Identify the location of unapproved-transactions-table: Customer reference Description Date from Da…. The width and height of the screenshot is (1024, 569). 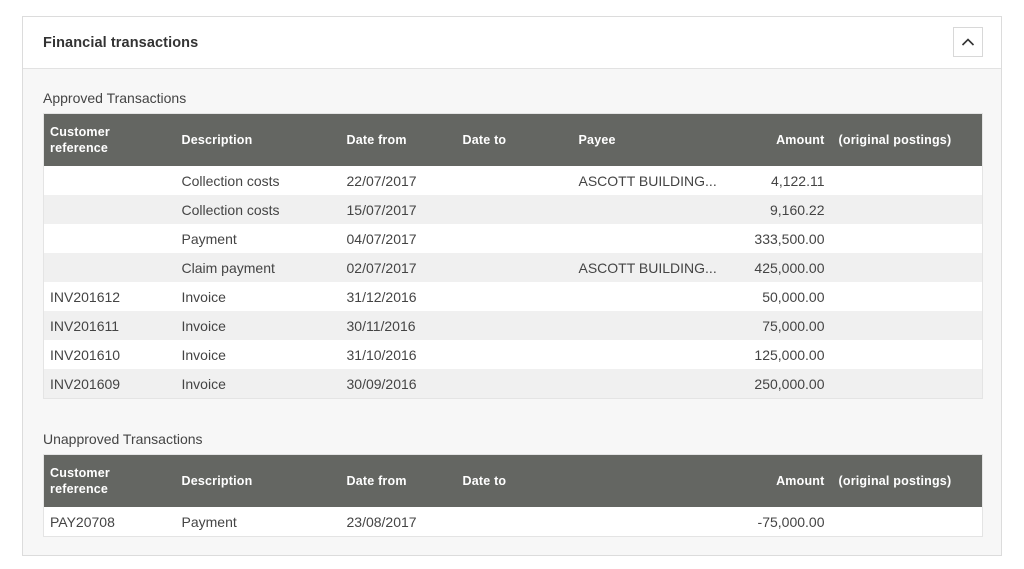
(513, 495).